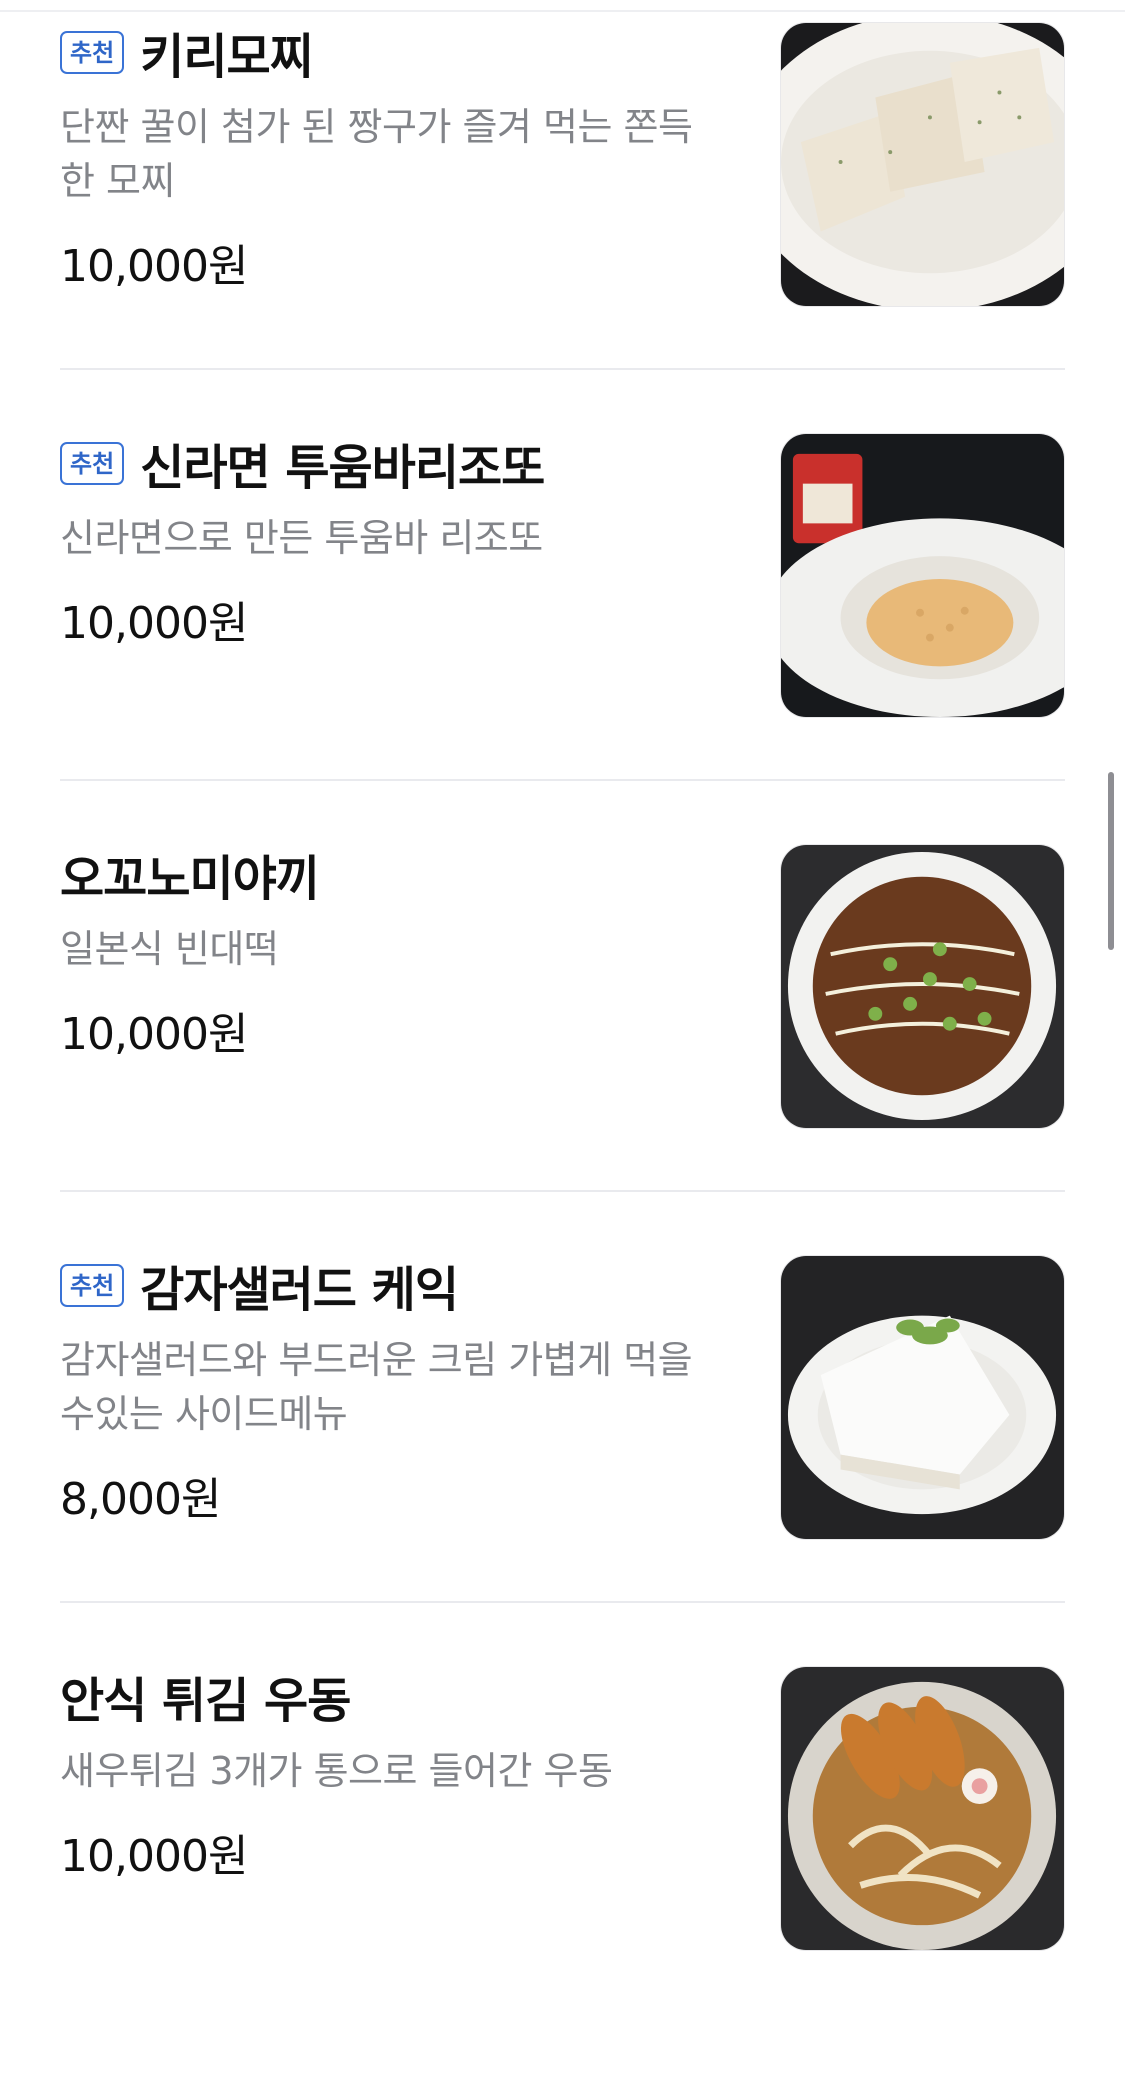  I want to click on title-row: 안식 튀김 우동, so click(390, 1697).